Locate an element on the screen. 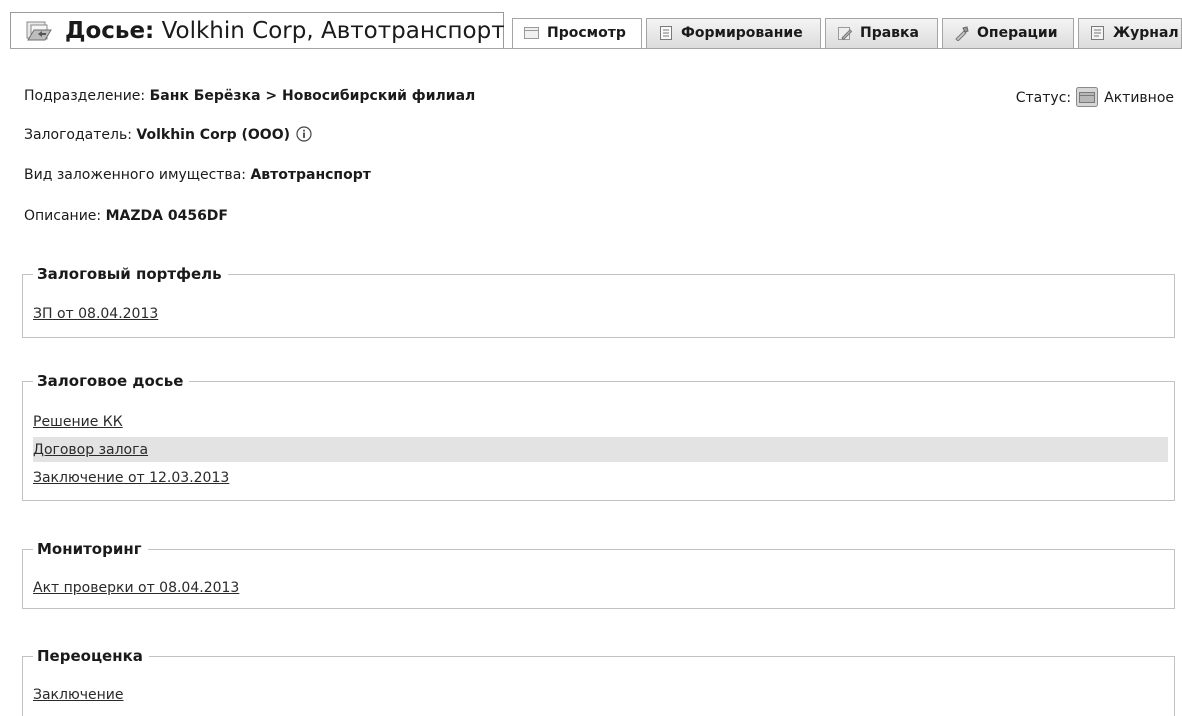 The image size is (1182, 716). status-indicator: Статус: Активное is located at coordinates (1095, 97).